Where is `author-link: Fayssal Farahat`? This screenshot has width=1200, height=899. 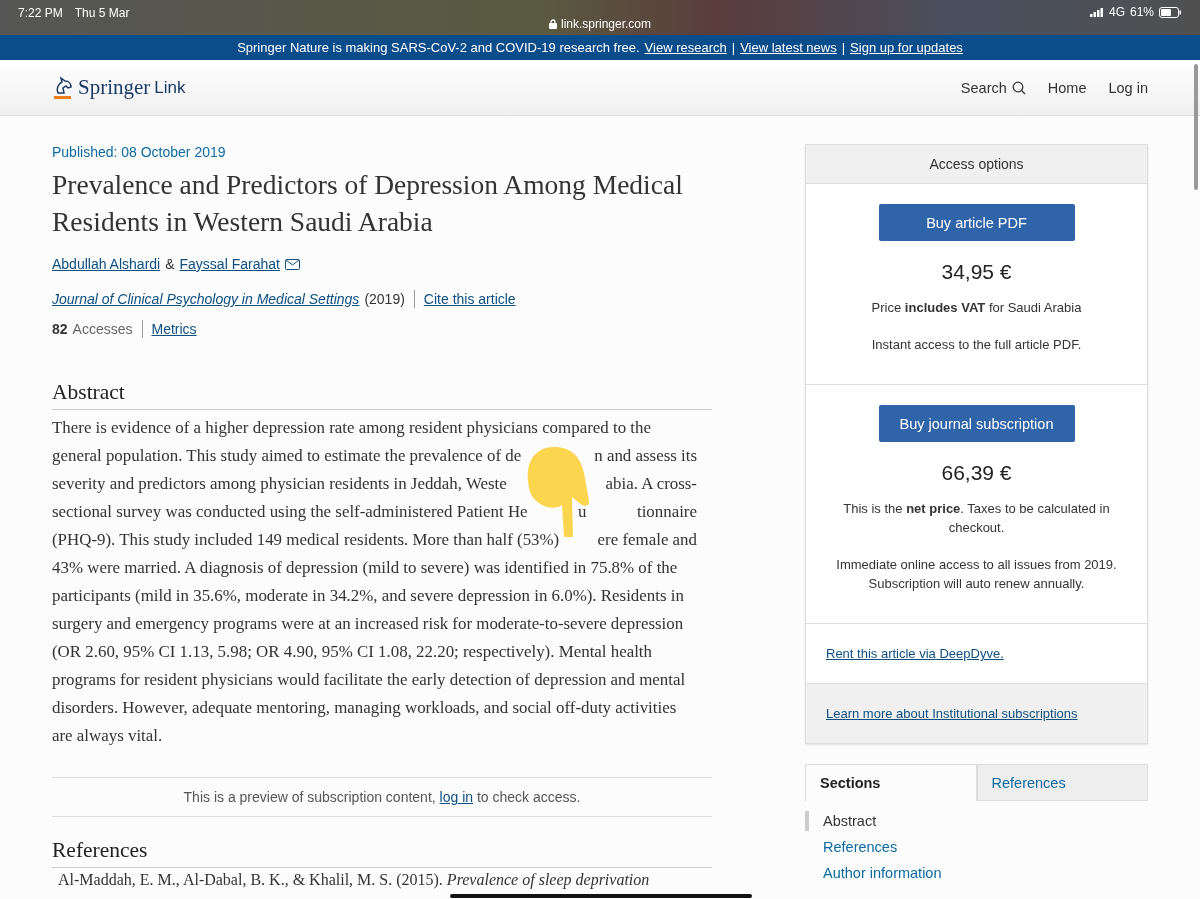
author-link: Fayssal Farahat is located at coordinates (229, 264).